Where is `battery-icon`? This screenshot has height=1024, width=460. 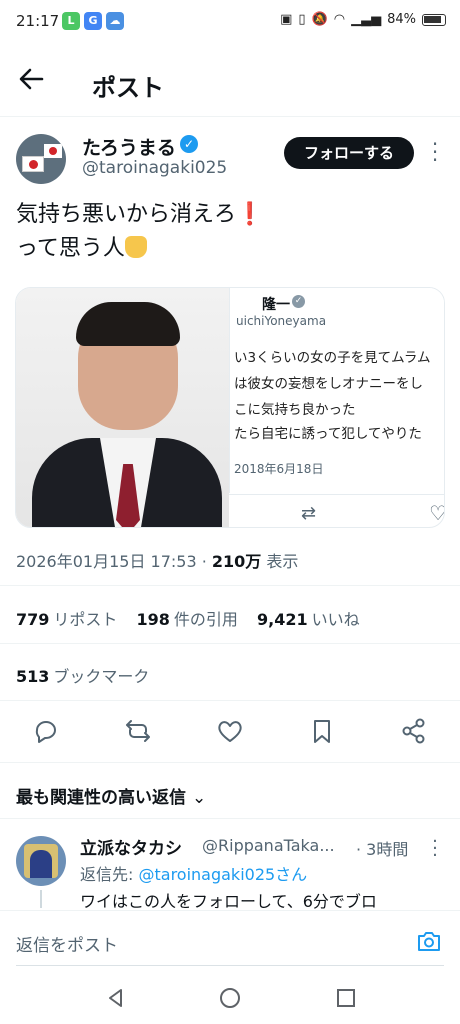
battery-icon is located at coordinates (434, 19).